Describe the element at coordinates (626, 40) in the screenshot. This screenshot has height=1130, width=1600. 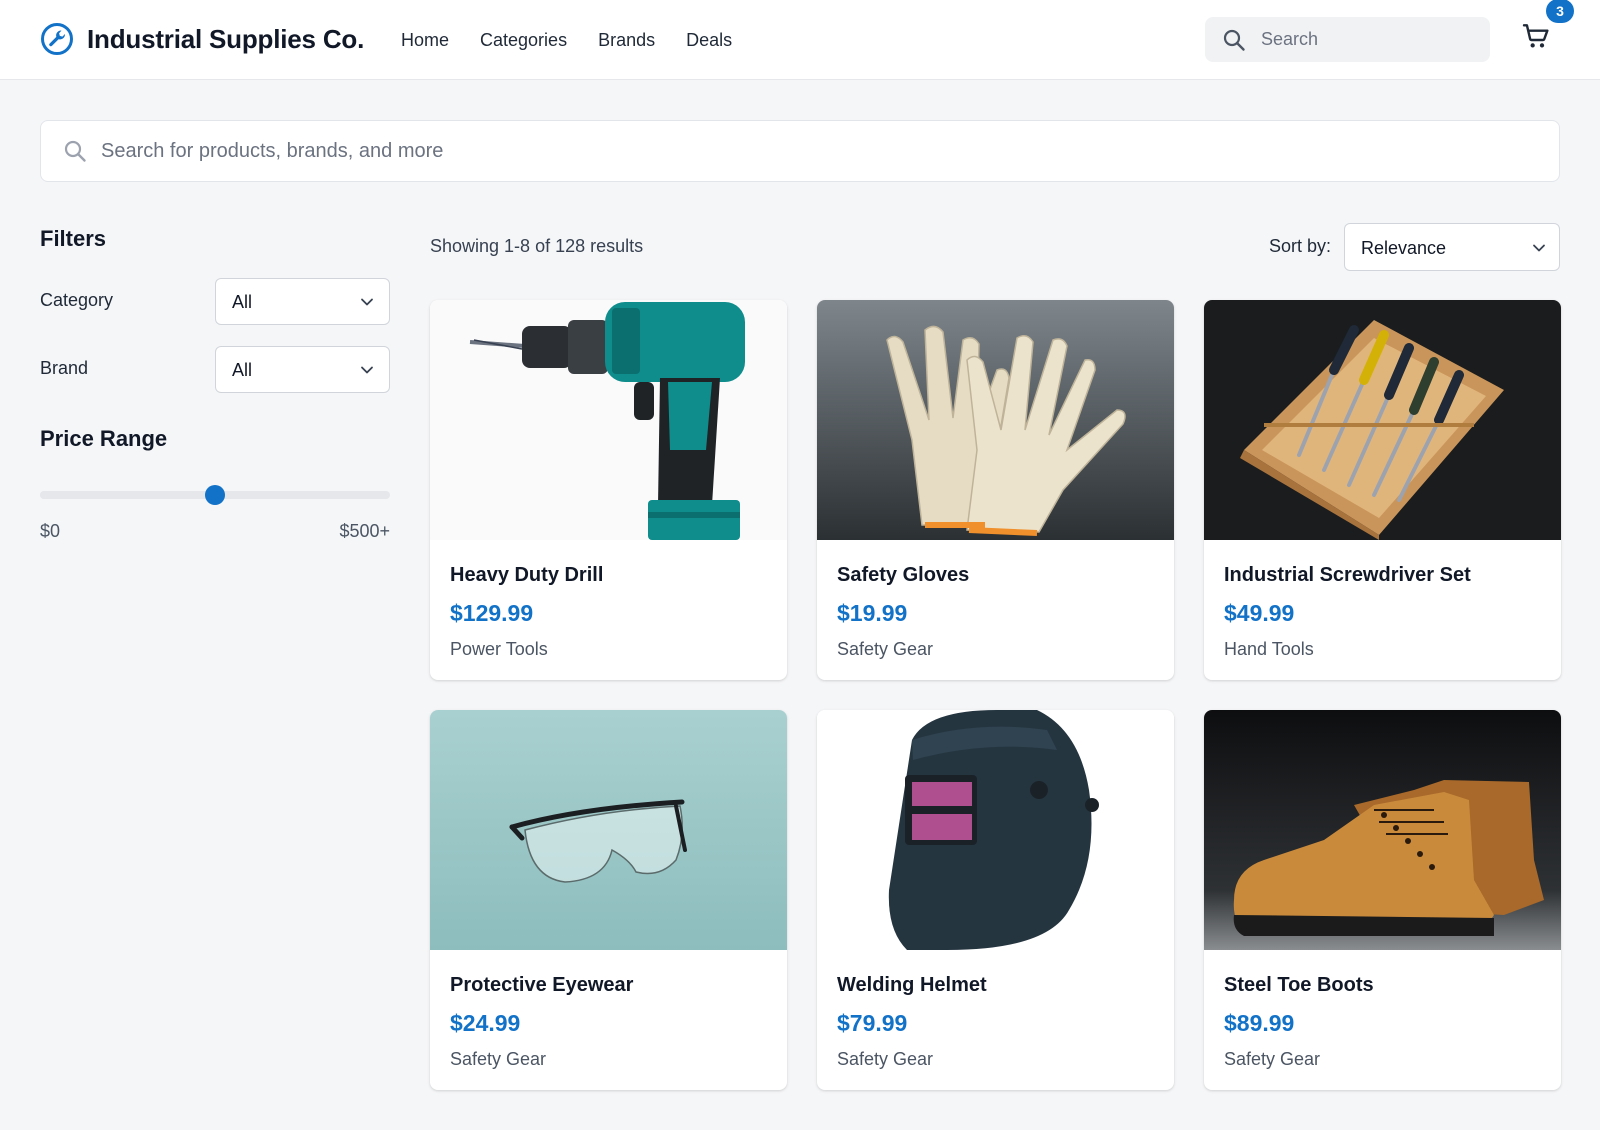
I see `nav-link-brands: Brands` at that location.